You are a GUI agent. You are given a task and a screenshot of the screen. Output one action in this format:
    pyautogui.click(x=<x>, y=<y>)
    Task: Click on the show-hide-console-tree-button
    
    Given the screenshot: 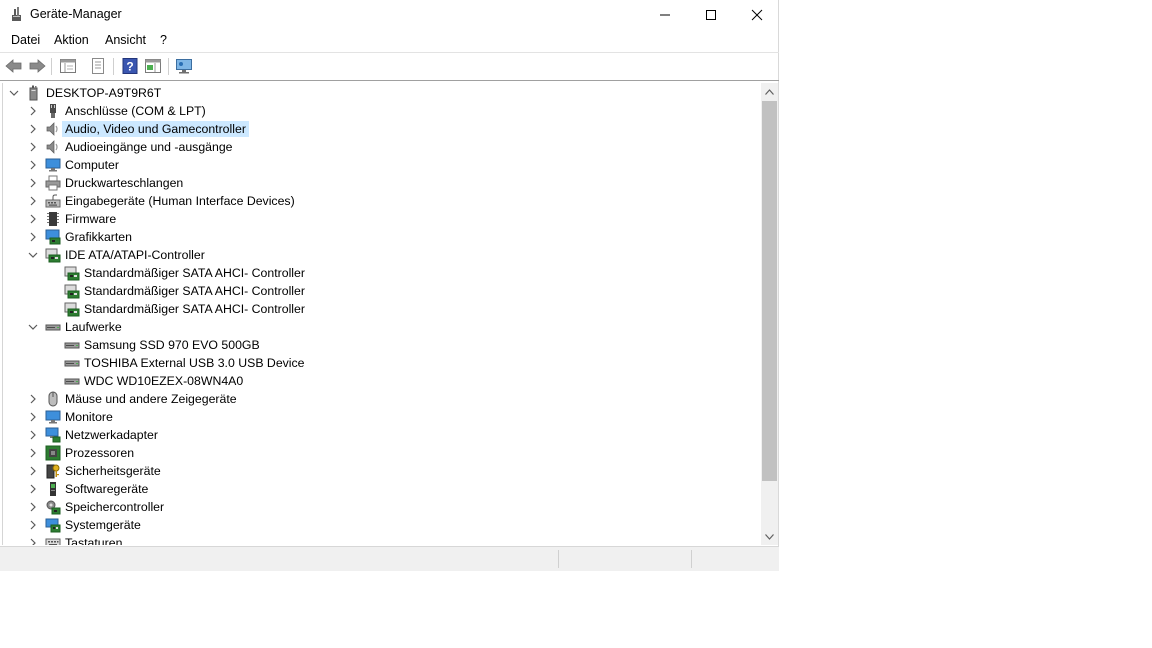 What is the action you would take?
    pyautogui.click(x=68, y=66)
    